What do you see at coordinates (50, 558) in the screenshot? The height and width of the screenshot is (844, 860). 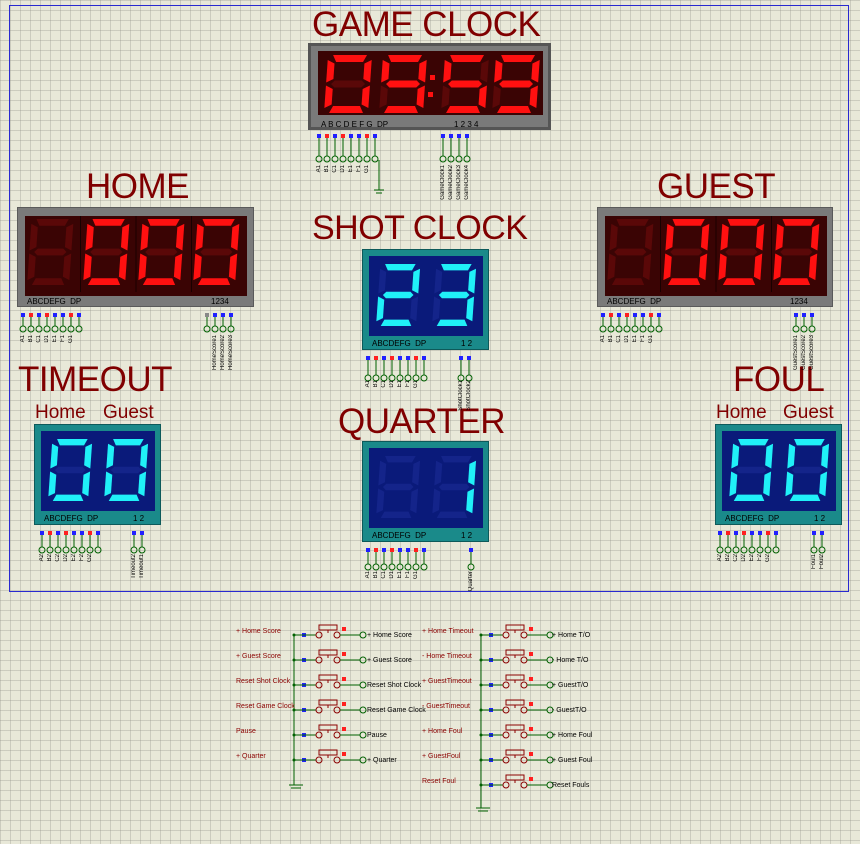 I see `to-seg-pin-label-2: B2` at bounding box center [50, 558].